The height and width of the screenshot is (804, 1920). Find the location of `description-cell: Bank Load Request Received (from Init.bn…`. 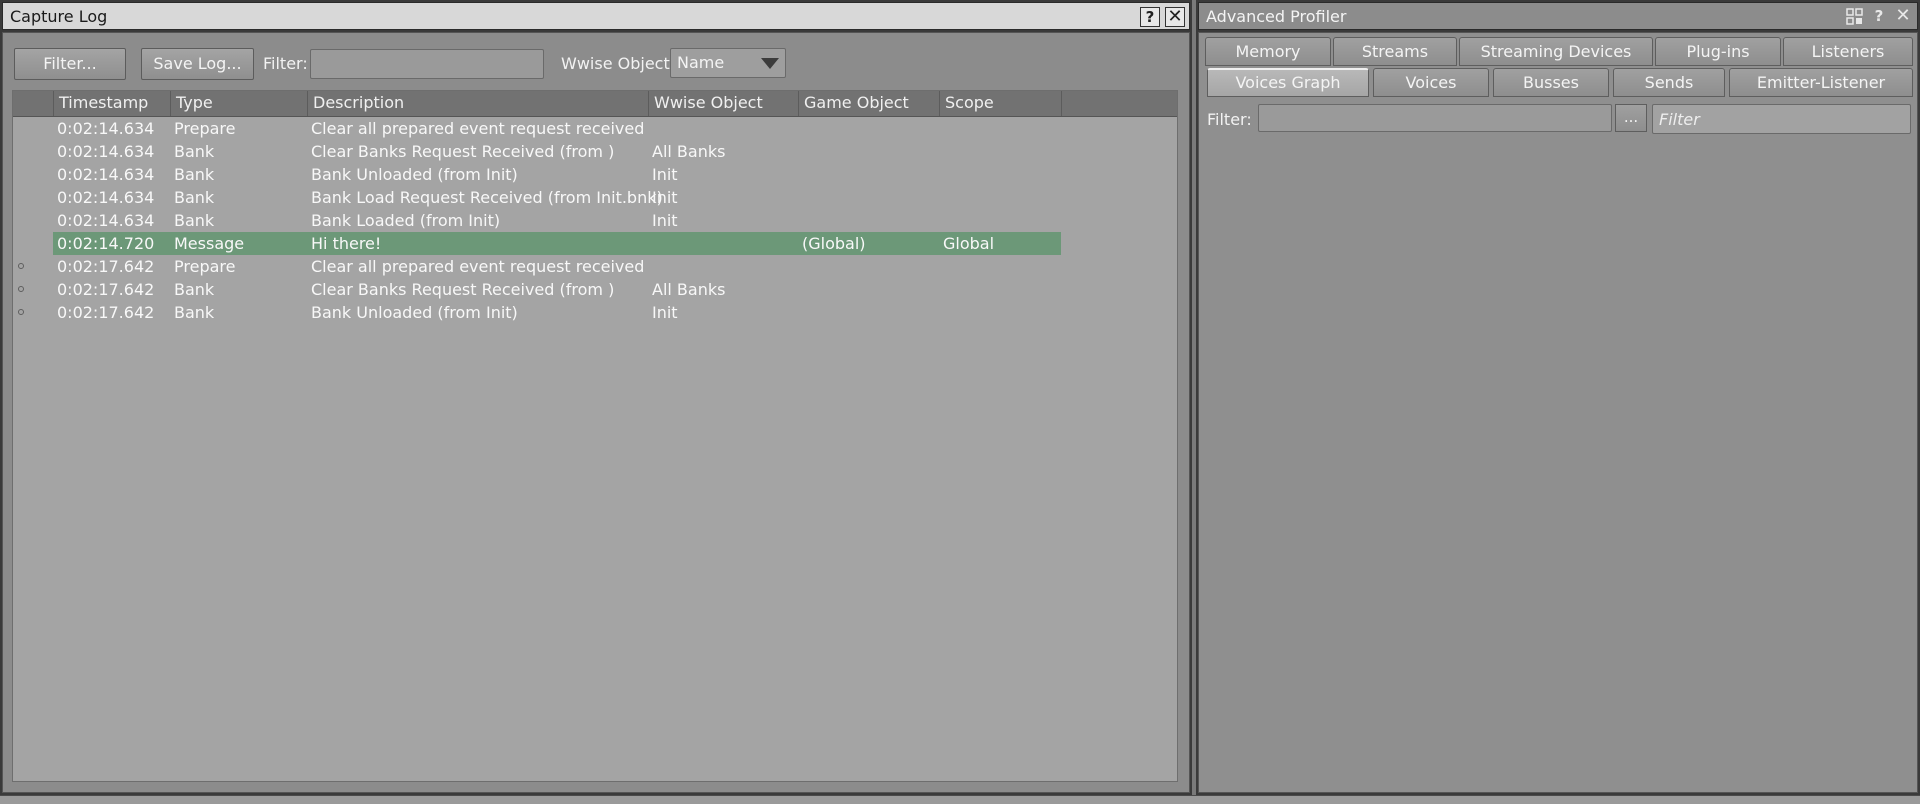

description-cell: Bank Load Request Received (from Init.bn… is located at coordinates (487, 197).